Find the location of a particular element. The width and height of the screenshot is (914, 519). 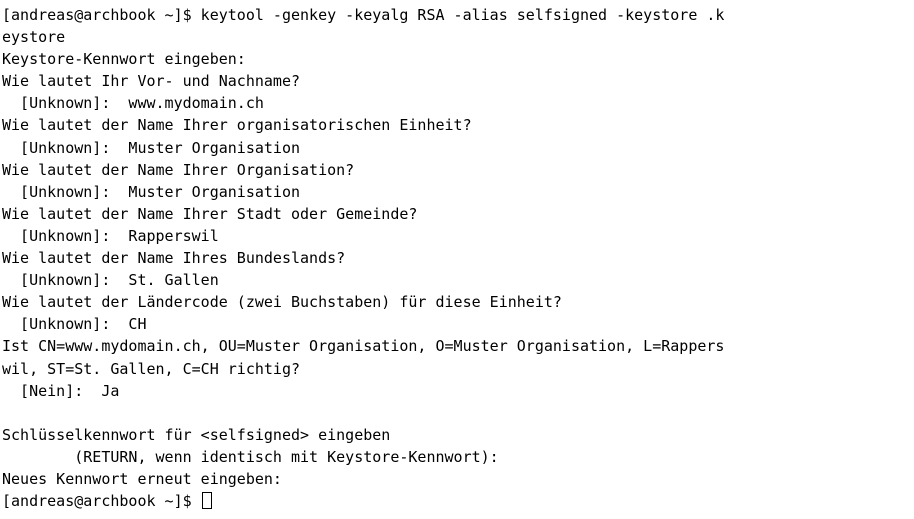

terminal-line-keystore-password-prompt: Keystore-Kennwort eingeben: is located at coordinates (124, 59).